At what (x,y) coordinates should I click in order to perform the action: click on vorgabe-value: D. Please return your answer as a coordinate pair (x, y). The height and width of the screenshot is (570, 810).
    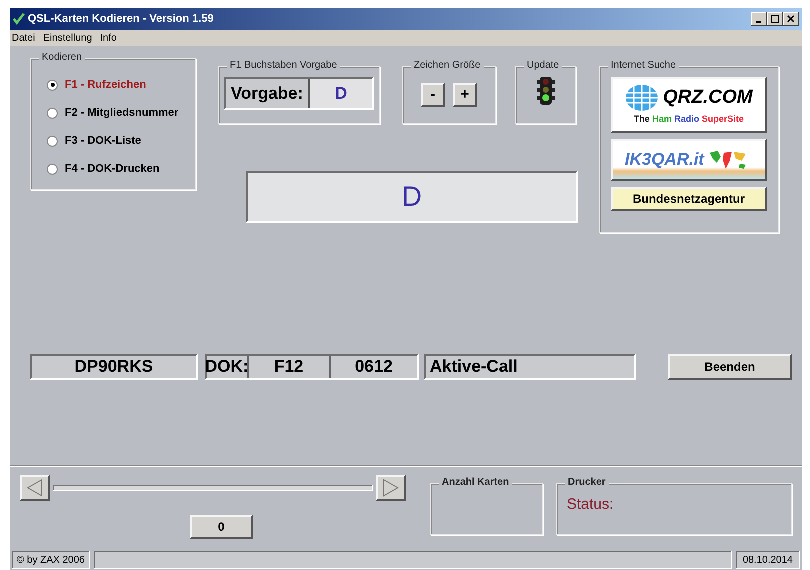
    Looking at the image, I should click on (341, 93).